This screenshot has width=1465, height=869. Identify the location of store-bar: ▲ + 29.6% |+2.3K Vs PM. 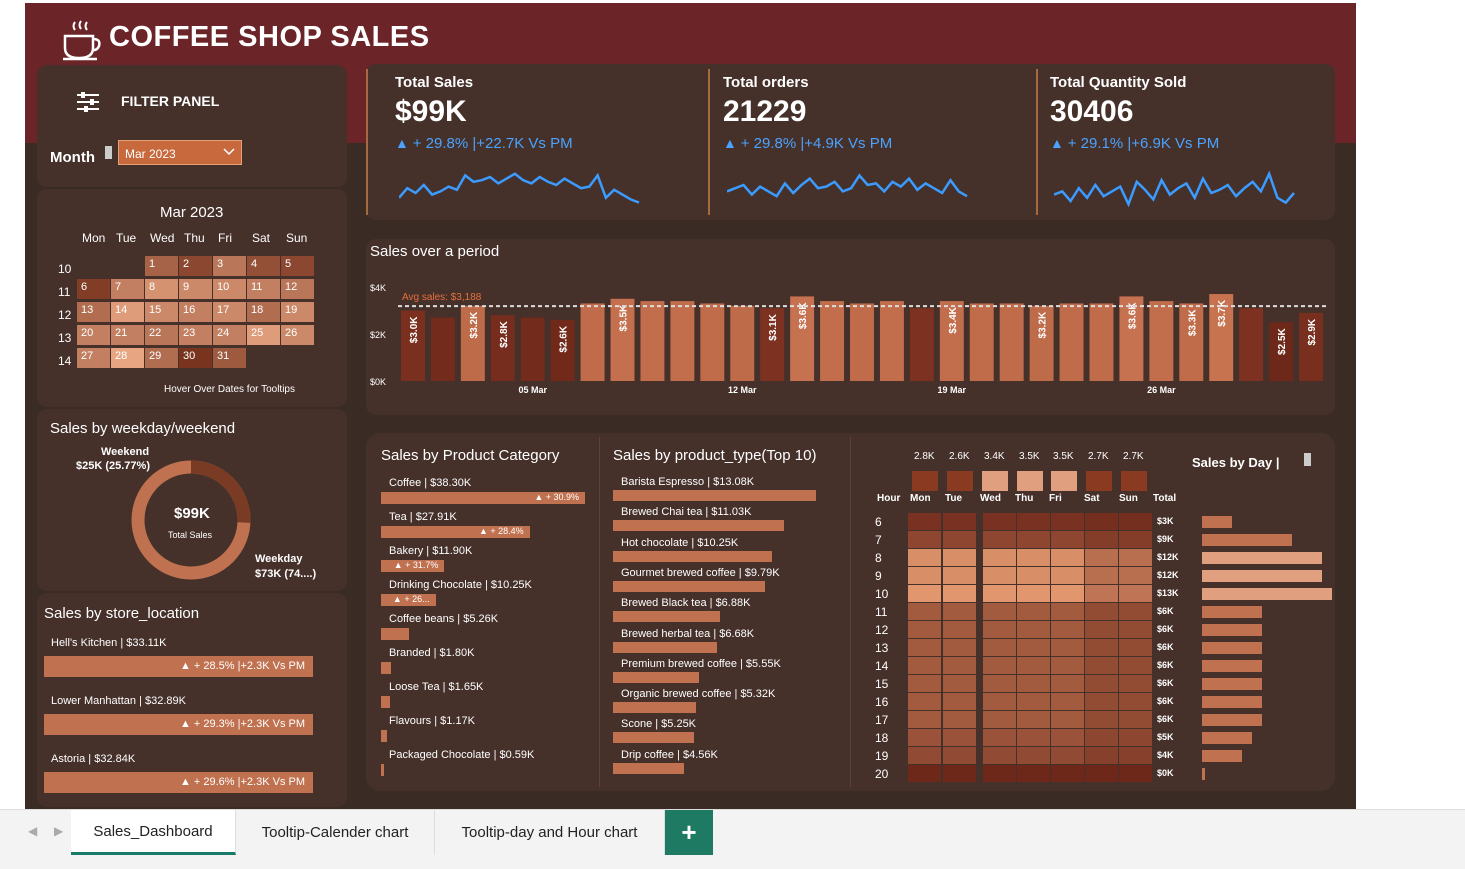
(178, 782).